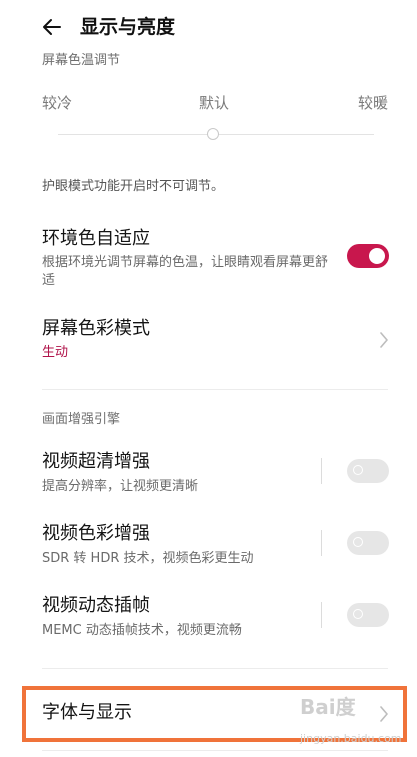  Describe the element at coordinates (208, 342) in the screenshot. I see `color-mode-row: 屏幕色彩模式 生动` at that location.